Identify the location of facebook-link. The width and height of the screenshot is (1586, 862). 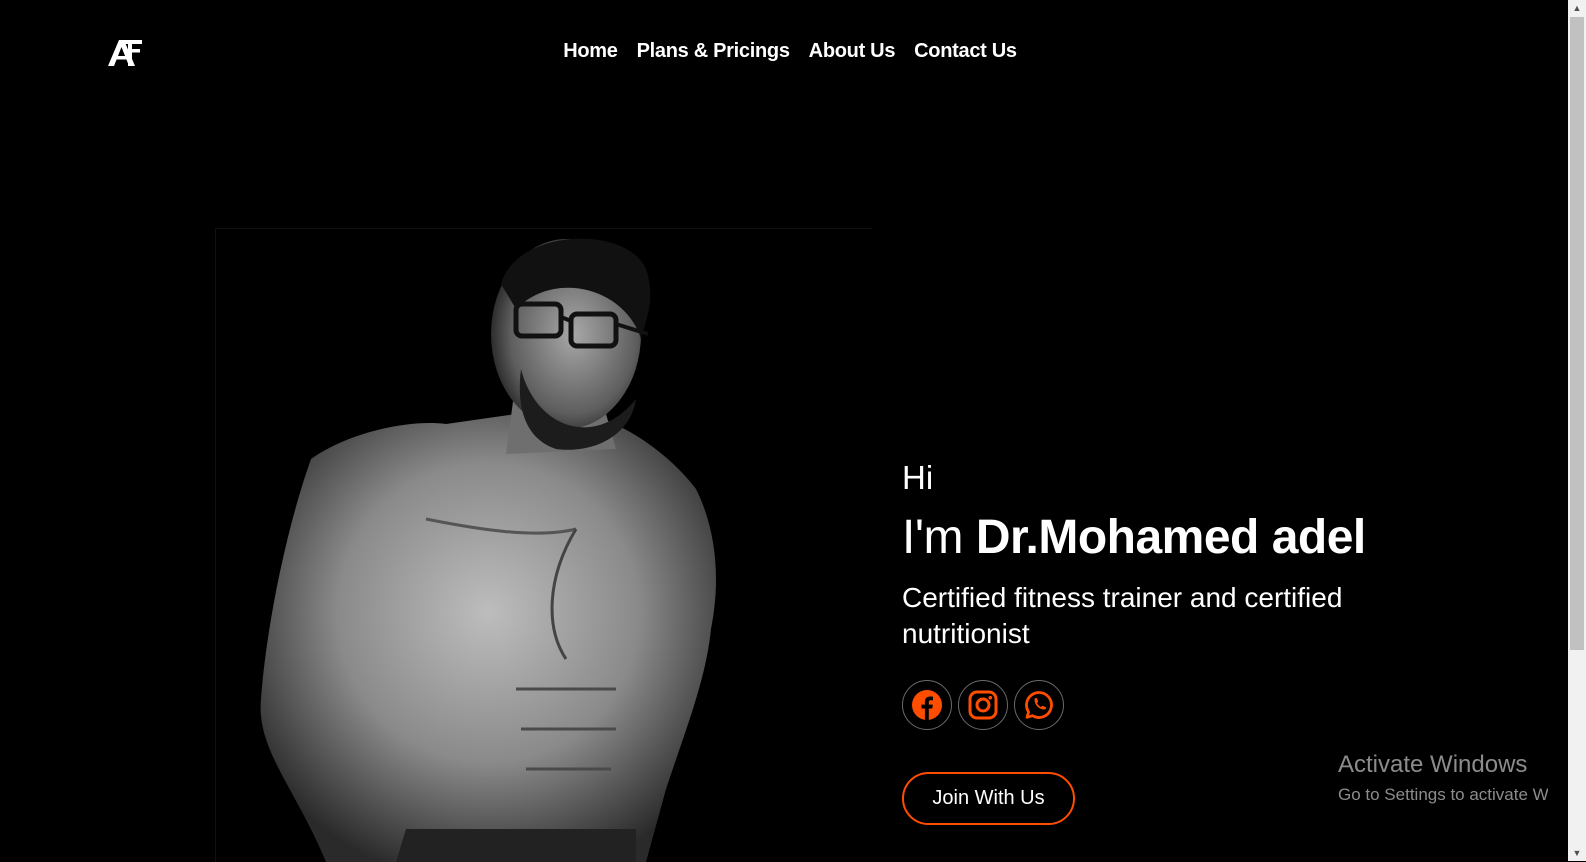
(927, 705).